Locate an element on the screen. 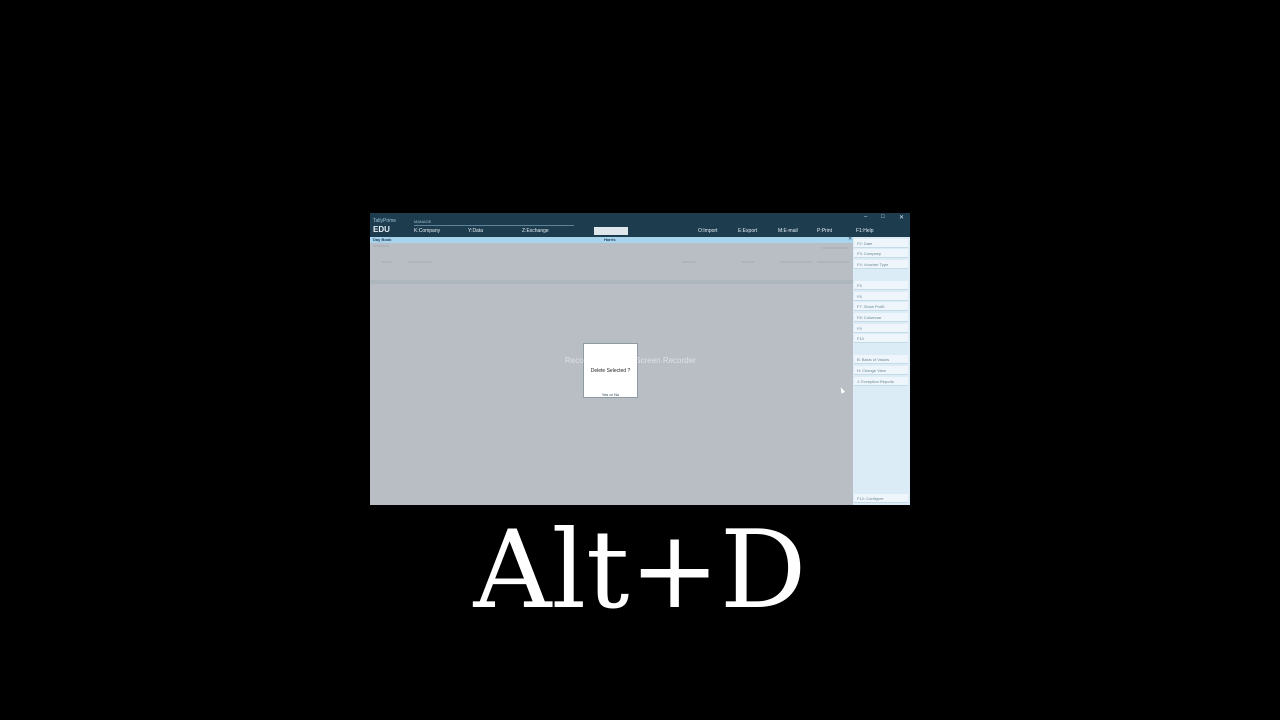 The height and width of the screenshot is (720, 1280). faded-company-line is located at coordinates (381, 246).